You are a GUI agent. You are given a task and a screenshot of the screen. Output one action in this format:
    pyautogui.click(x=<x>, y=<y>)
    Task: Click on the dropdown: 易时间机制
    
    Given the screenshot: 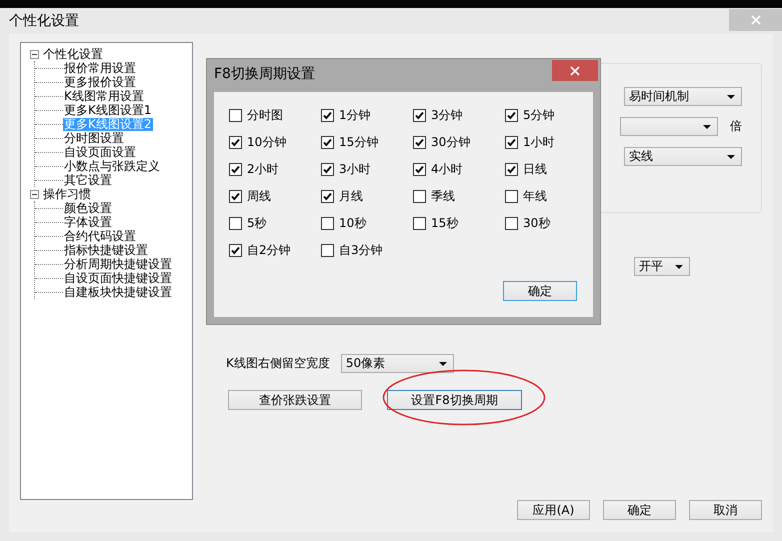 What is the action you would take?
    pyautogui.click(x=683, y=96)
    